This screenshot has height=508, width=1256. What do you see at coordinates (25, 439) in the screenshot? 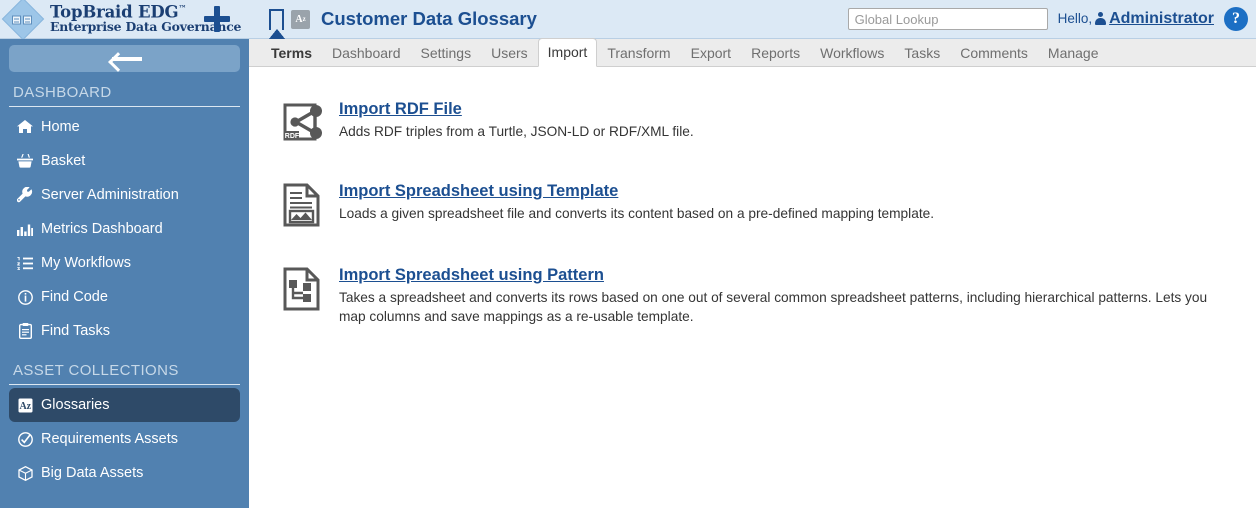
I see `check-circle-icon` at bounding box center [25, 439].